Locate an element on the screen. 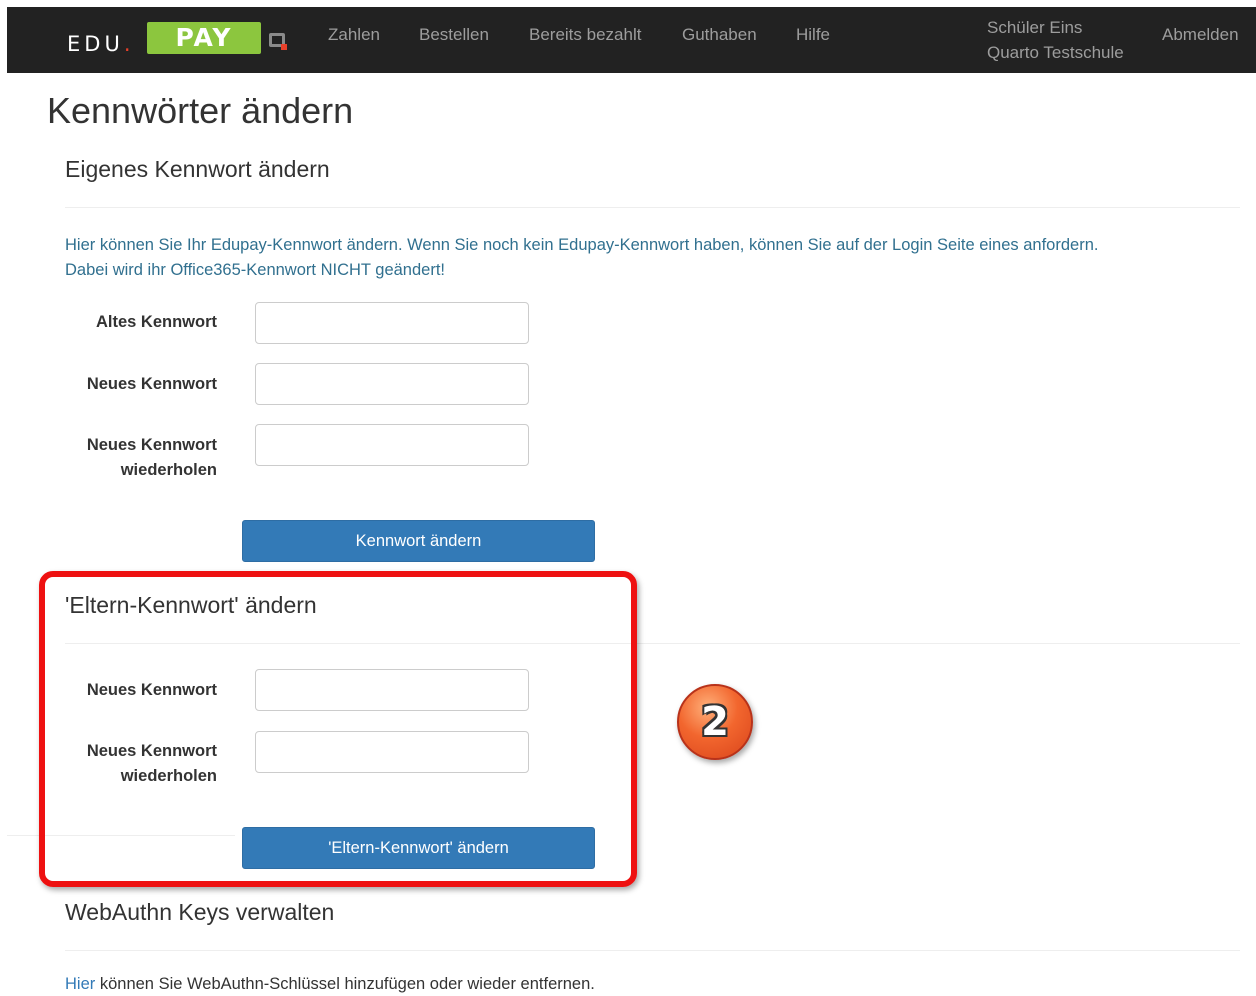 Image resolution: width=1256 pixels, height=996 pixels. nav-link-bereits-bezahlt: Bereits bezahlt is located at coordinates (585, 35).